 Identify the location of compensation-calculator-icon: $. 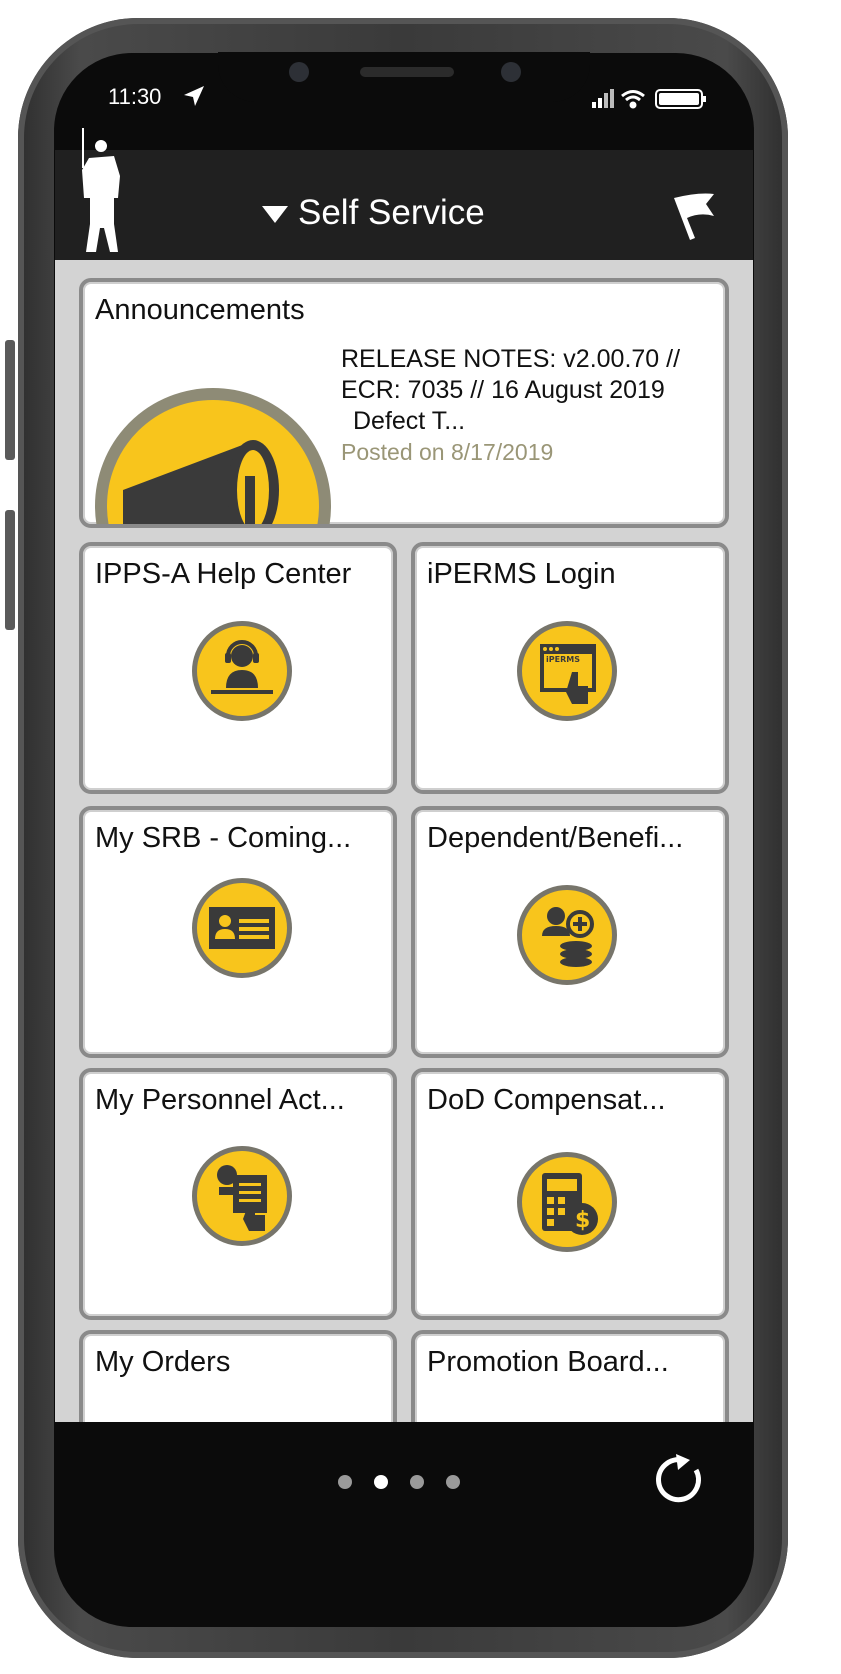
(567, 1202).